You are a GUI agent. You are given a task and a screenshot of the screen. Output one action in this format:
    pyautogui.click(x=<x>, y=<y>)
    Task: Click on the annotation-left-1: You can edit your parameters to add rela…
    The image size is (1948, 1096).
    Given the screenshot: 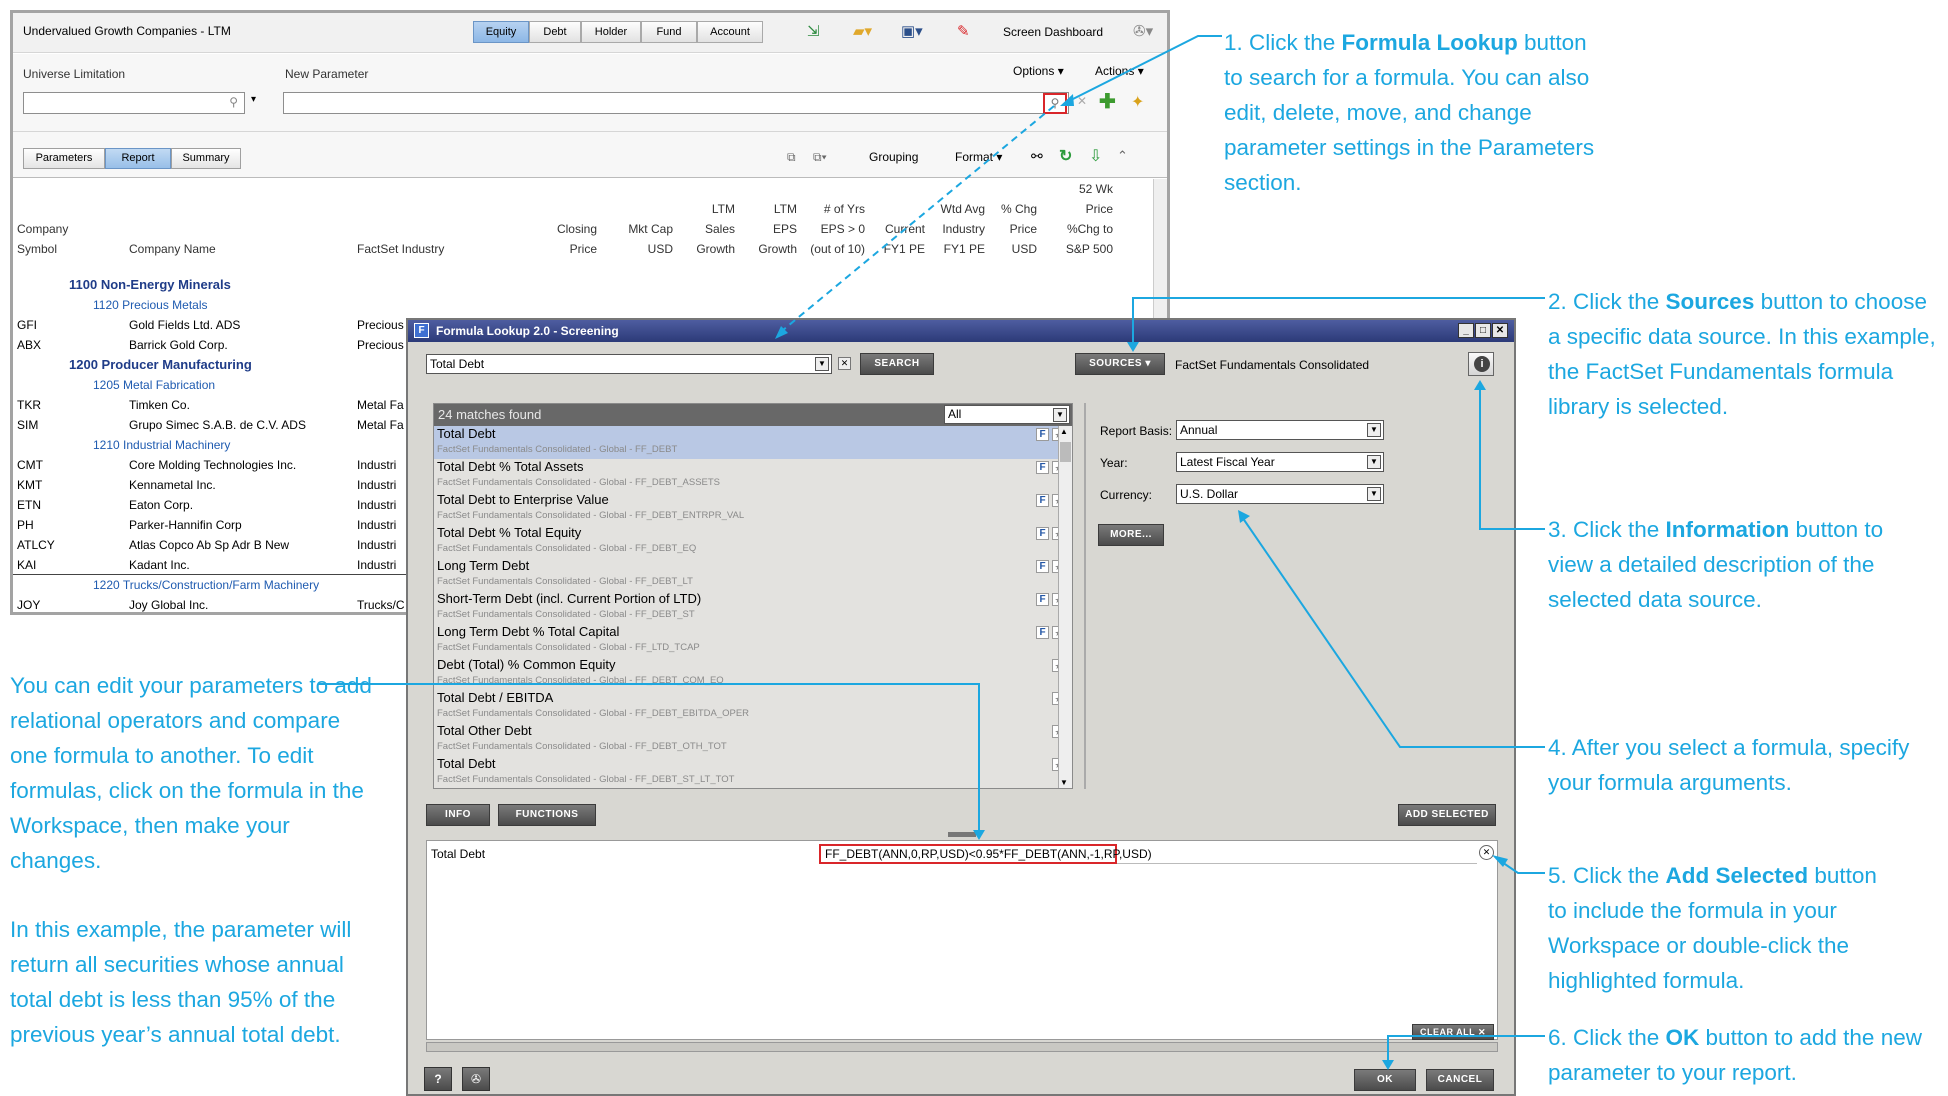 What is the action you would take?
    pyautogui.click(x=191, y=773)
    